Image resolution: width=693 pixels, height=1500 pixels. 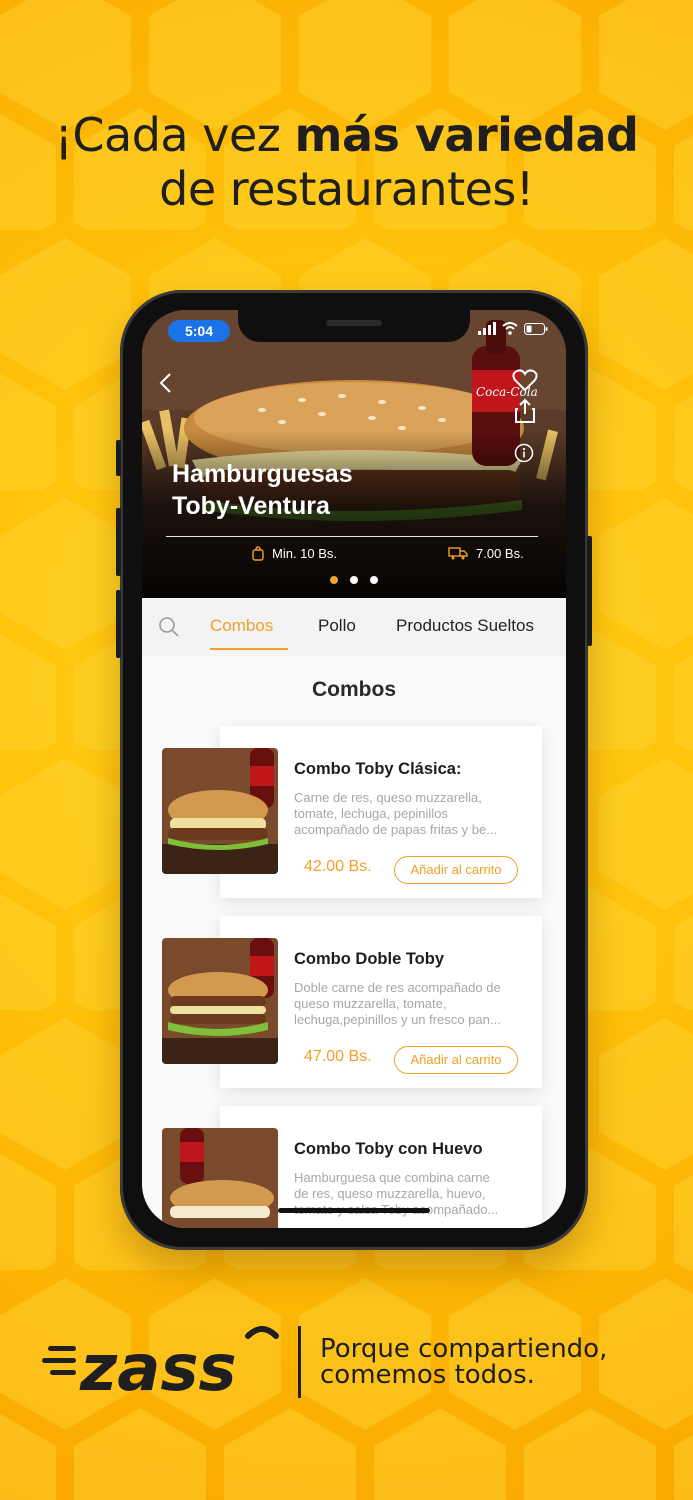 What do you see at coordinates (337, 626) in the screenshot?
I see `tab-pollo: Pollo` at bounding box center [337, 626].